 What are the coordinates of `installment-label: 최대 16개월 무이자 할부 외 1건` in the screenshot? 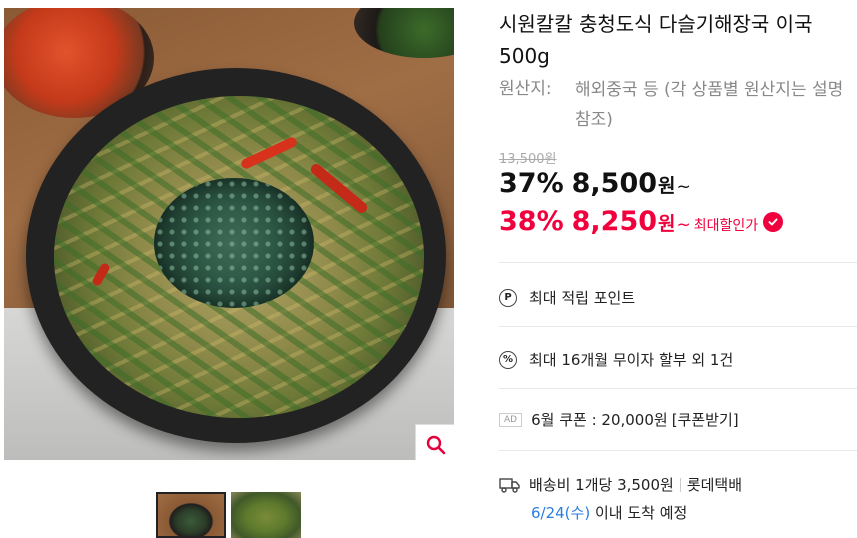 It's located at (631, 360).